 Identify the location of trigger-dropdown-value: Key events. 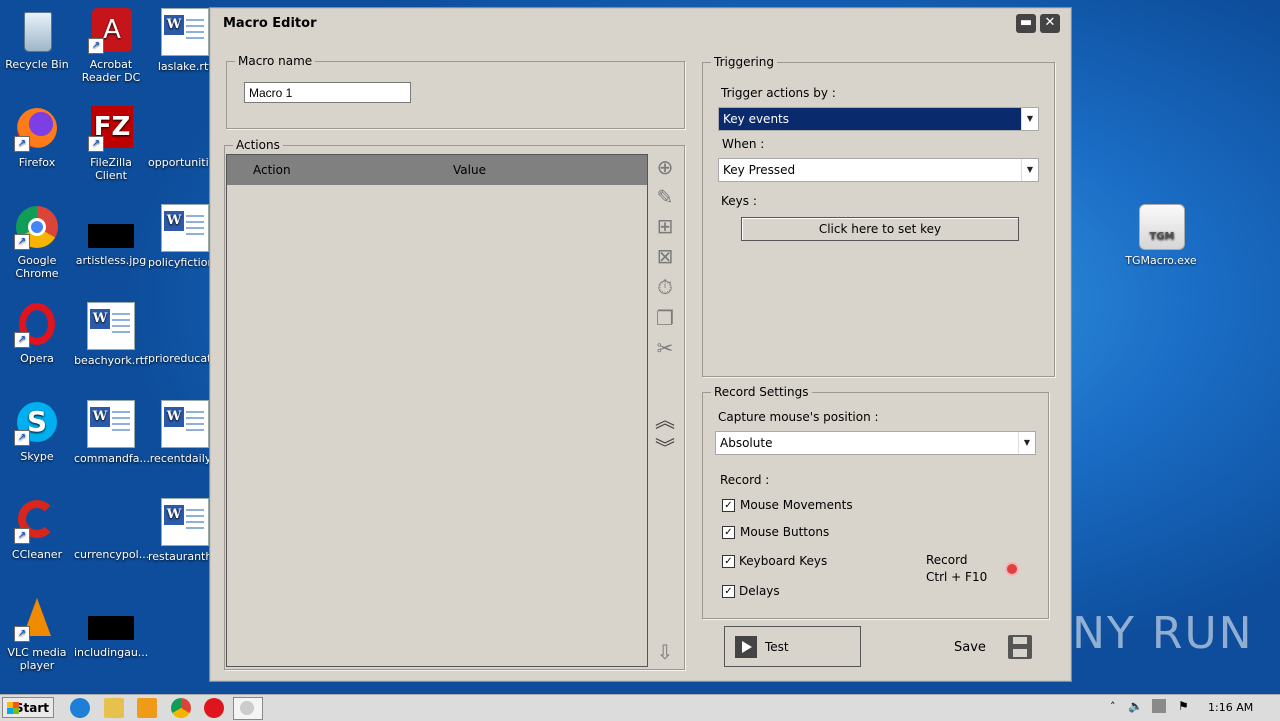
(756, 119).